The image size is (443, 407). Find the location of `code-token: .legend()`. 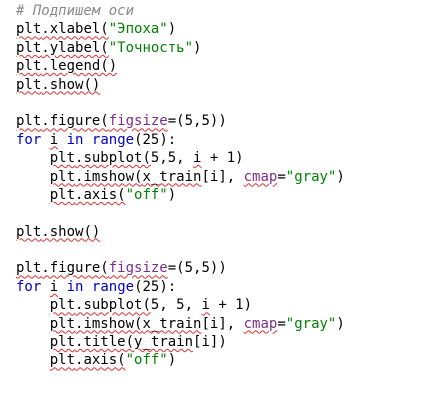

code-token: .legend() is located at coordinates (79, 66).